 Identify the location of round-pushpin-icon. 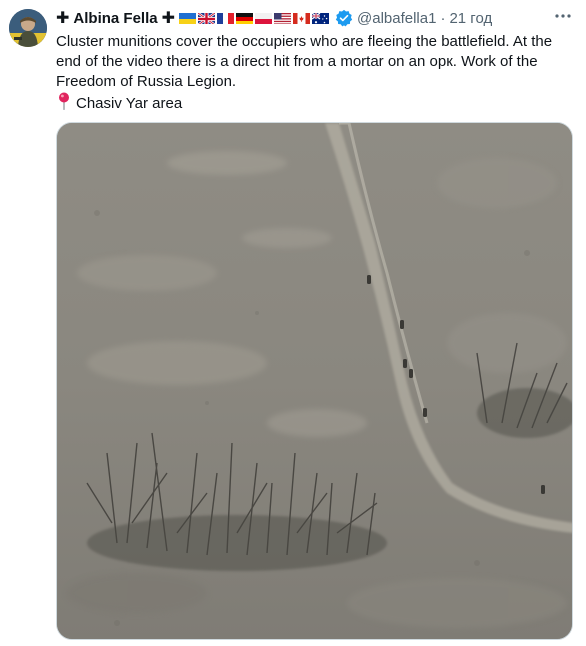
(64, 104).